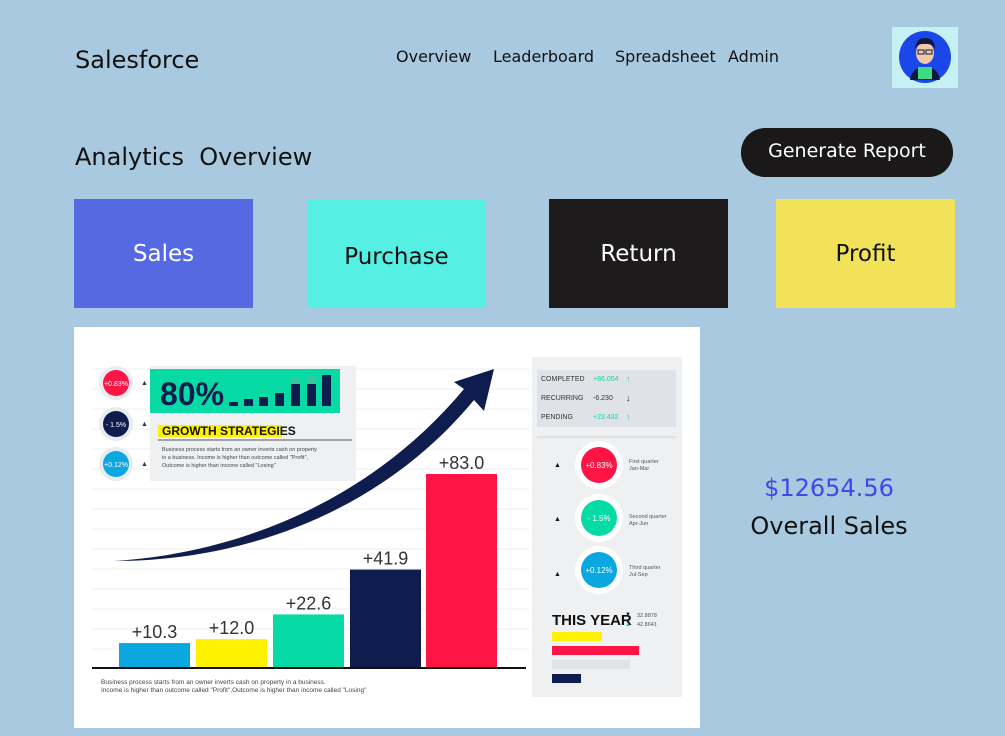 This screenshot has width=1005, height=736. What do you see at coordinates (433, 56) in the screenshot?
I see `nav-overview: Overview` at bounding box center [433, 56].